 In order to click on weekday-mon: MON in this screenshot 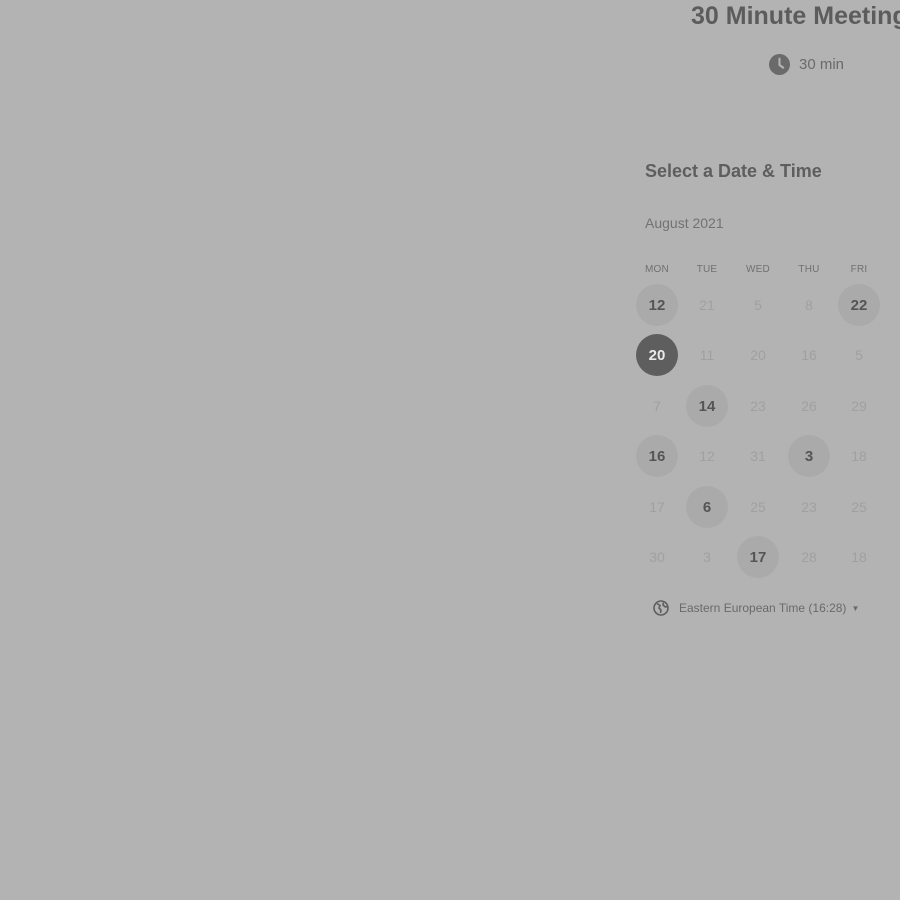, I will do `click(657, 269)`.